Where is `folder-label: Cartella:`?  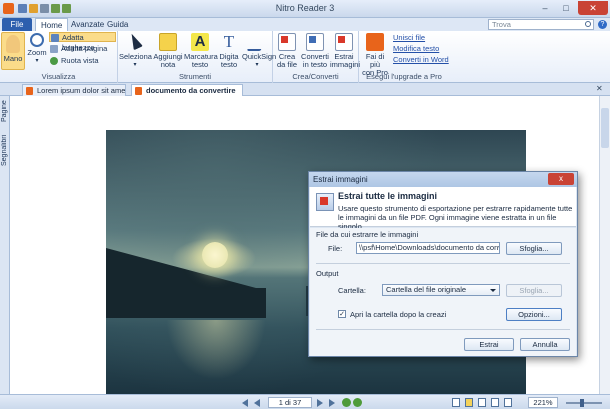
folder-label: Cartella: is located at coordinates (352, 290).